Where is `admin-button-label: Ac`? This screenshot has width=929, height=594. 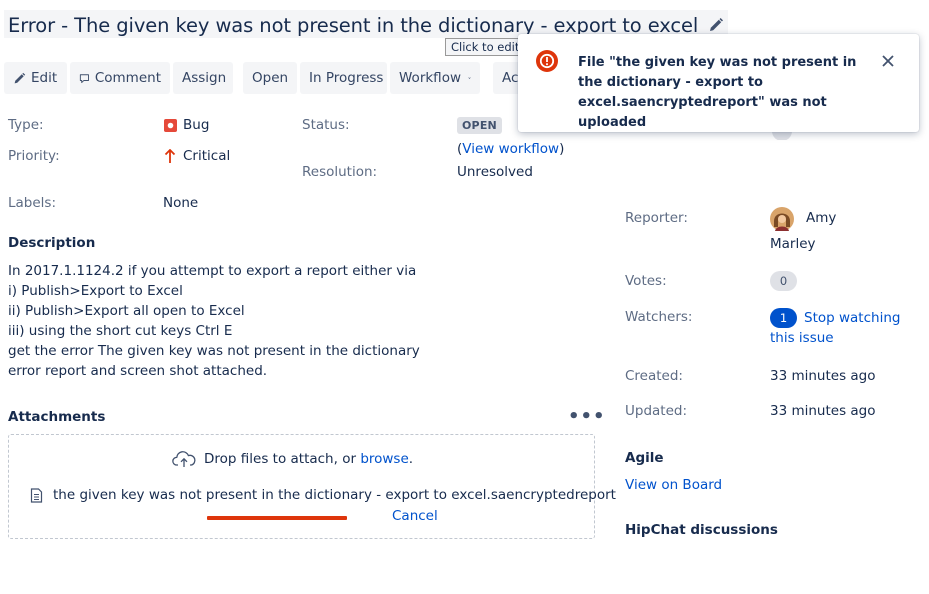 admin-button-label: Ac is located at coordinates (510, 78).